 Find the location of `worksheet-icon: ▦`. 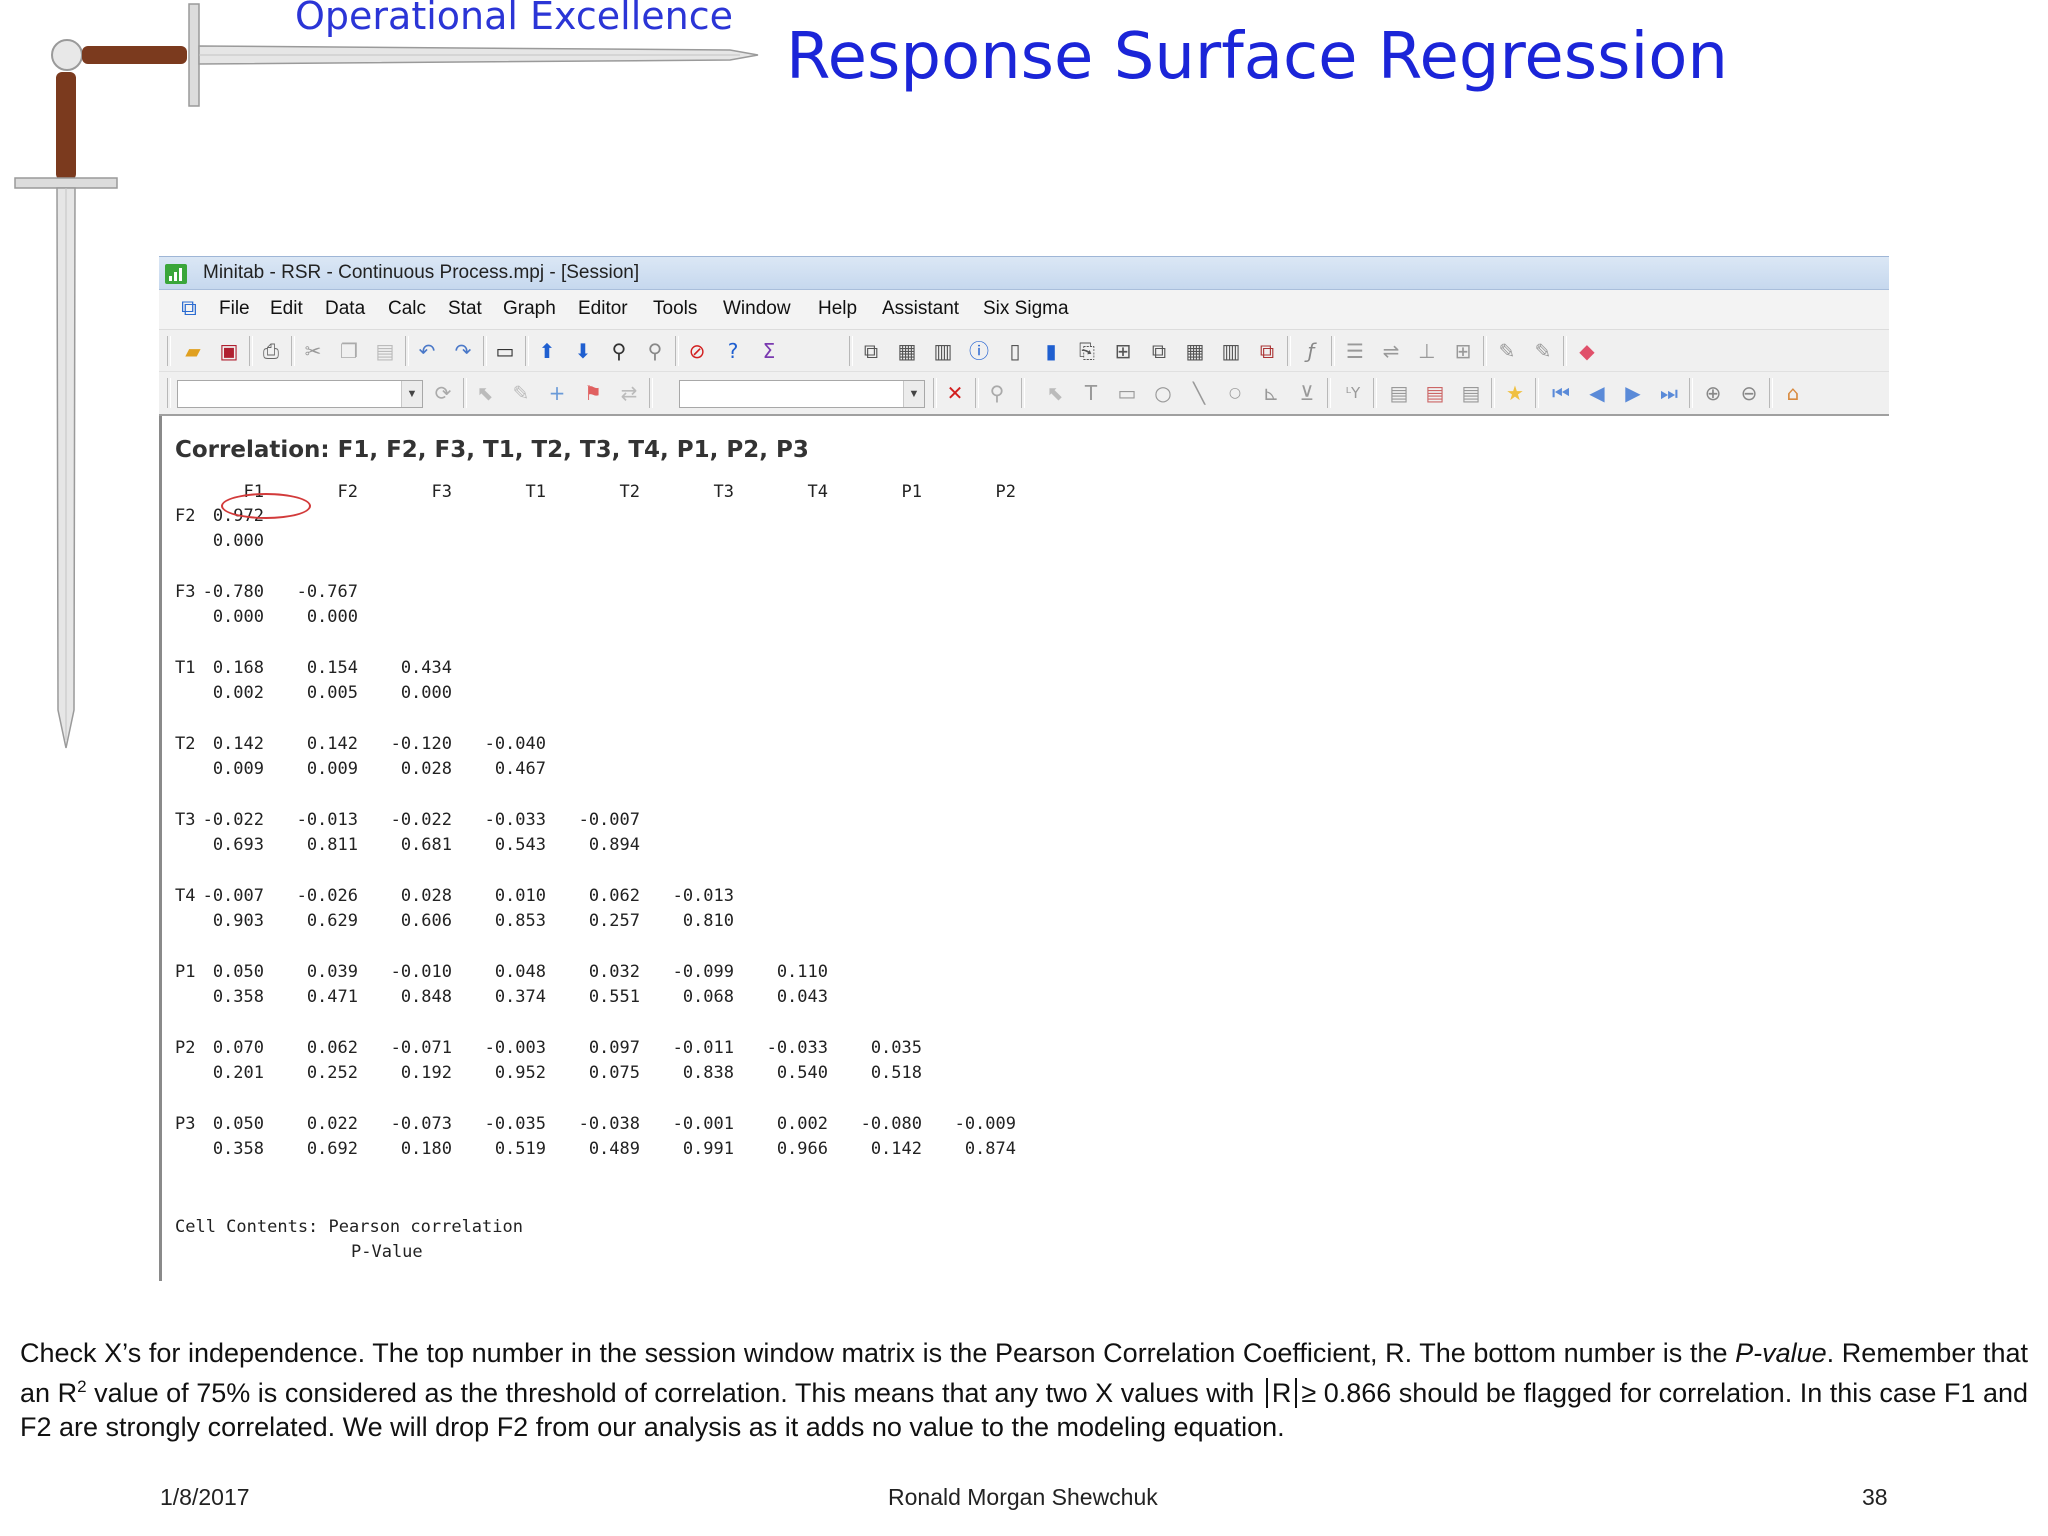

worksheet-icon: ▦ is located at coordinates (907, 351).